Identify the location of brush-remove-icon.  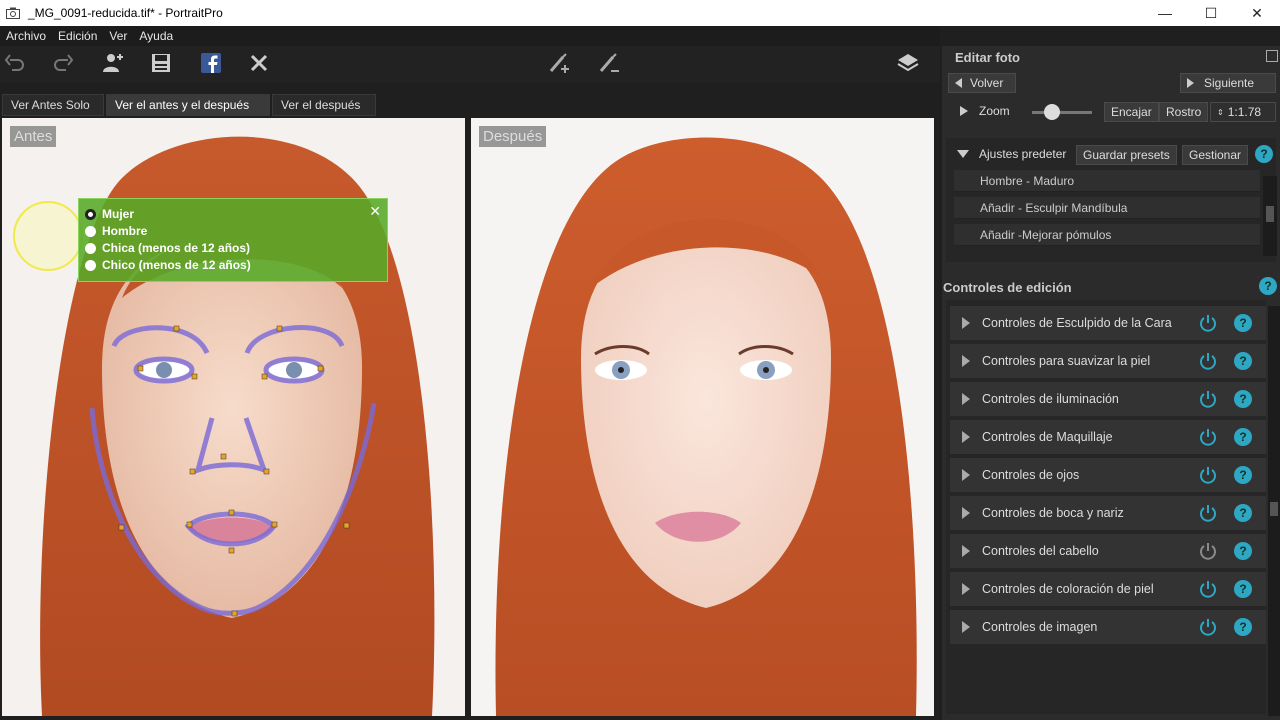
(609, 63).